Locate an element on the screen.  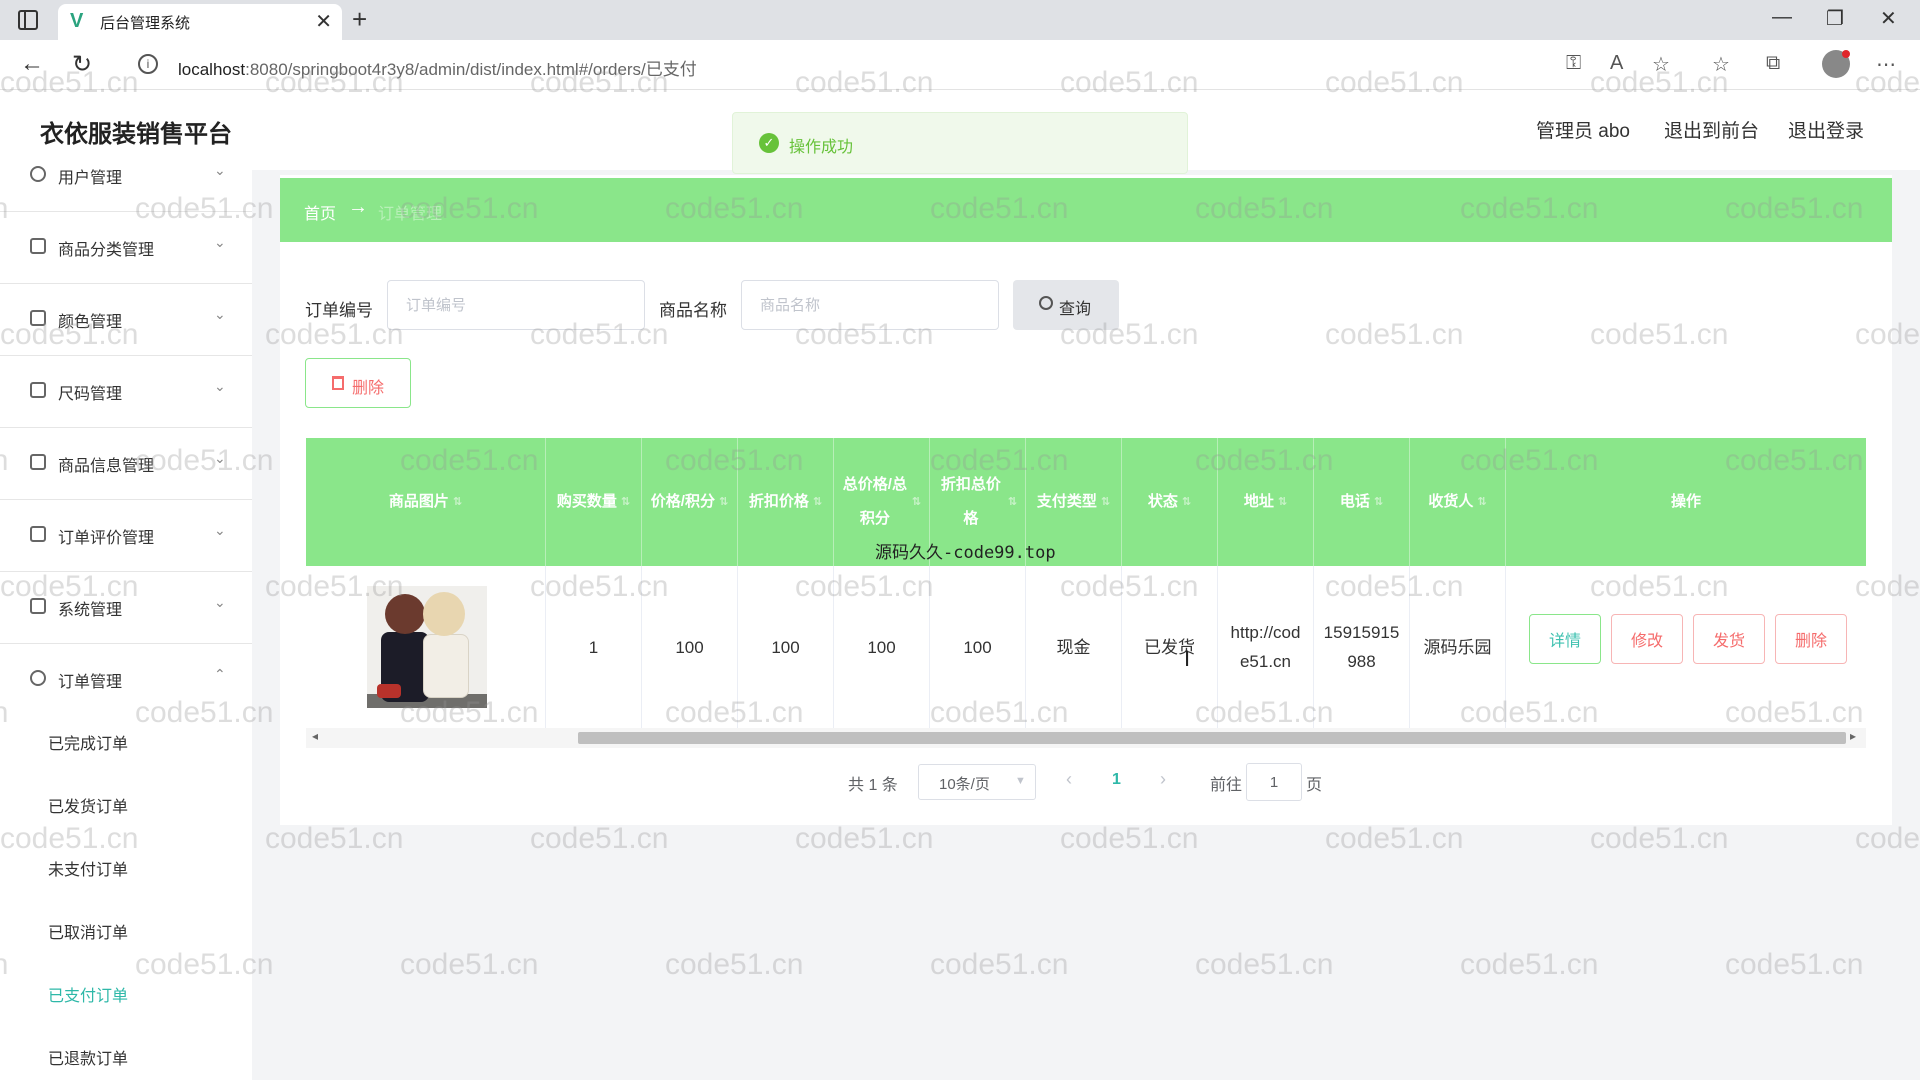
restore-icon: ❐ is located at coordinates (1835, 18).